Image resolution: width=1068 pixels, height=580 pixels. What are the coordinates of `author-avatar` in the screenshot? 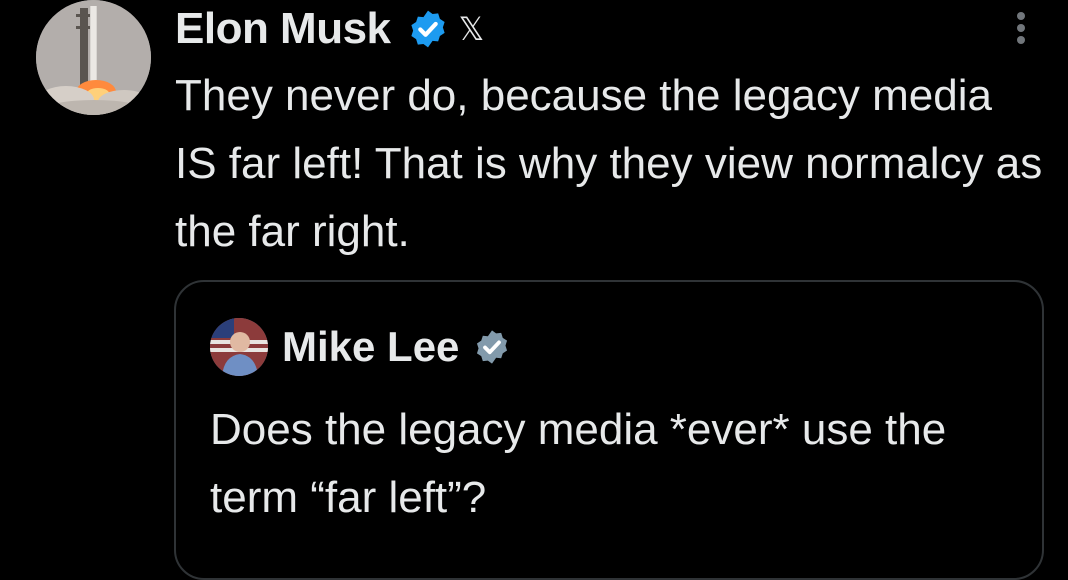 It's located at (93, 57).